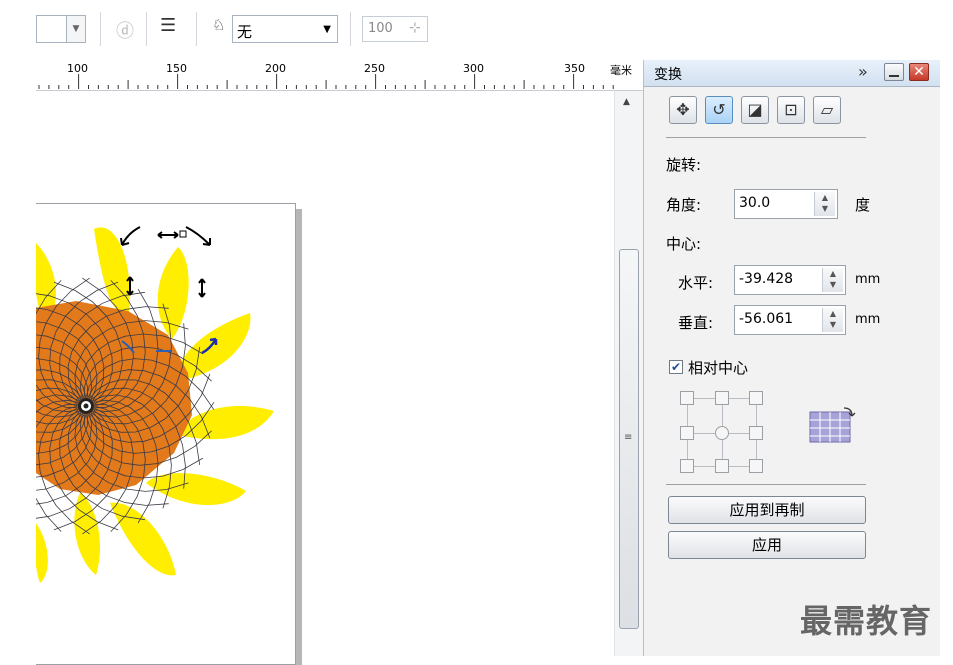  What do you see at coordinates (863, 205) in the screenshot?
I see `angle-unit: 度` at bounding box center [863, 205].